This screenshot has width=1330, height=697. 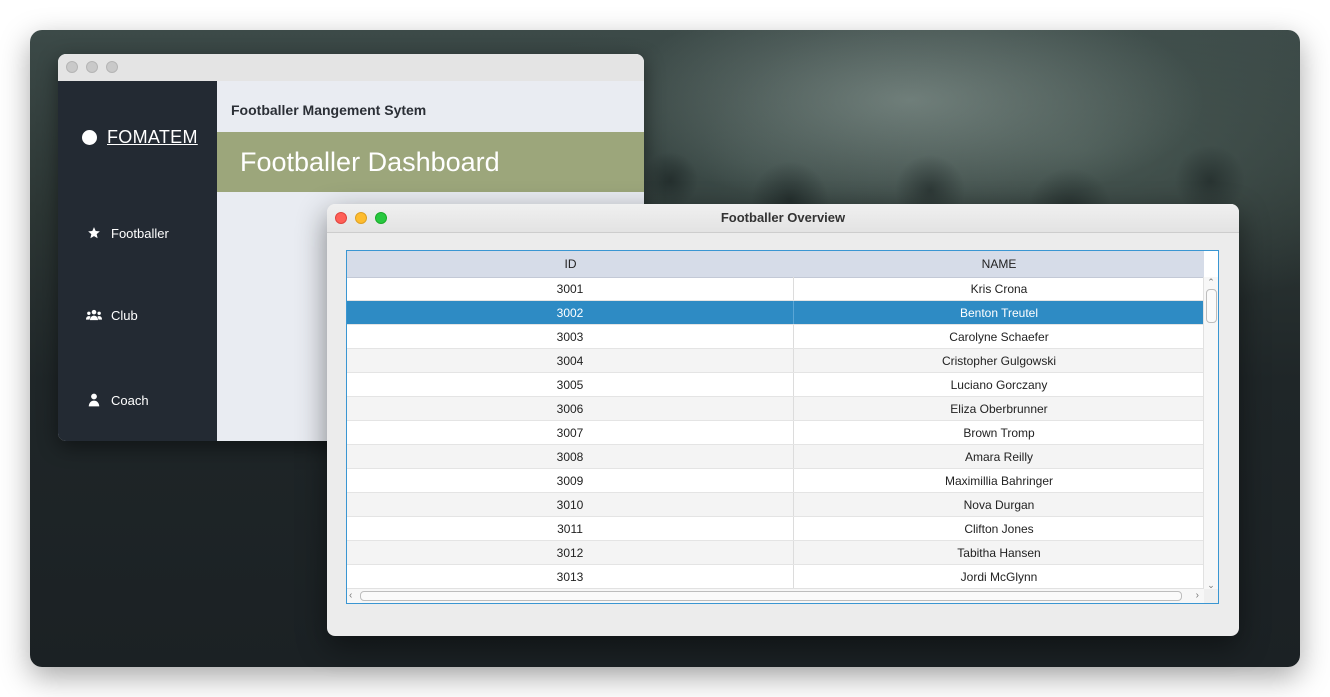 I want to click on cell-id: 3007, so click(x=570, y=432).